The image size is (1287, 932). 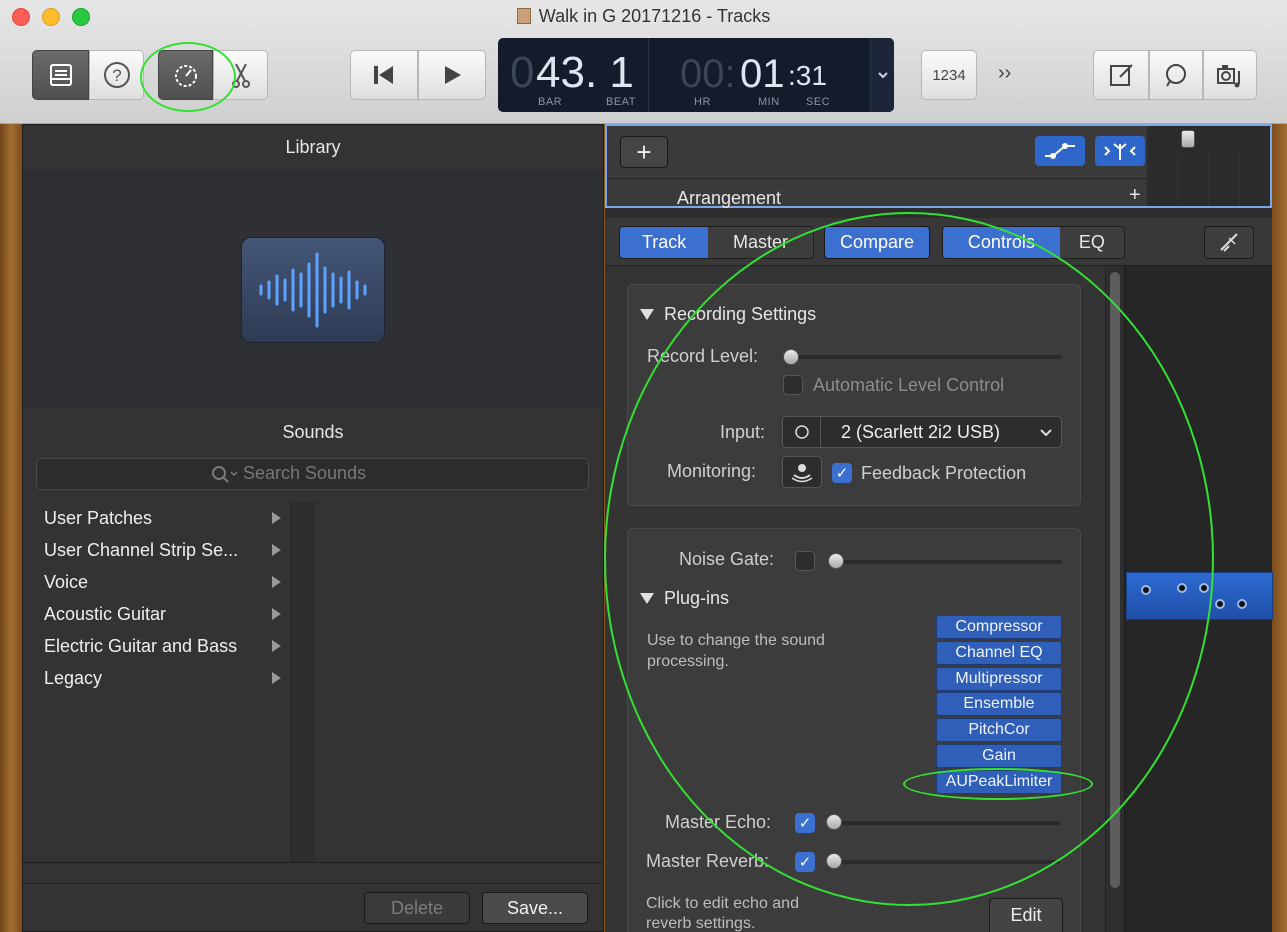 What do you see at coordinates (946, 862) in the screenshot?
I see `master-reverb-slider` at bounding box center [946, 862].